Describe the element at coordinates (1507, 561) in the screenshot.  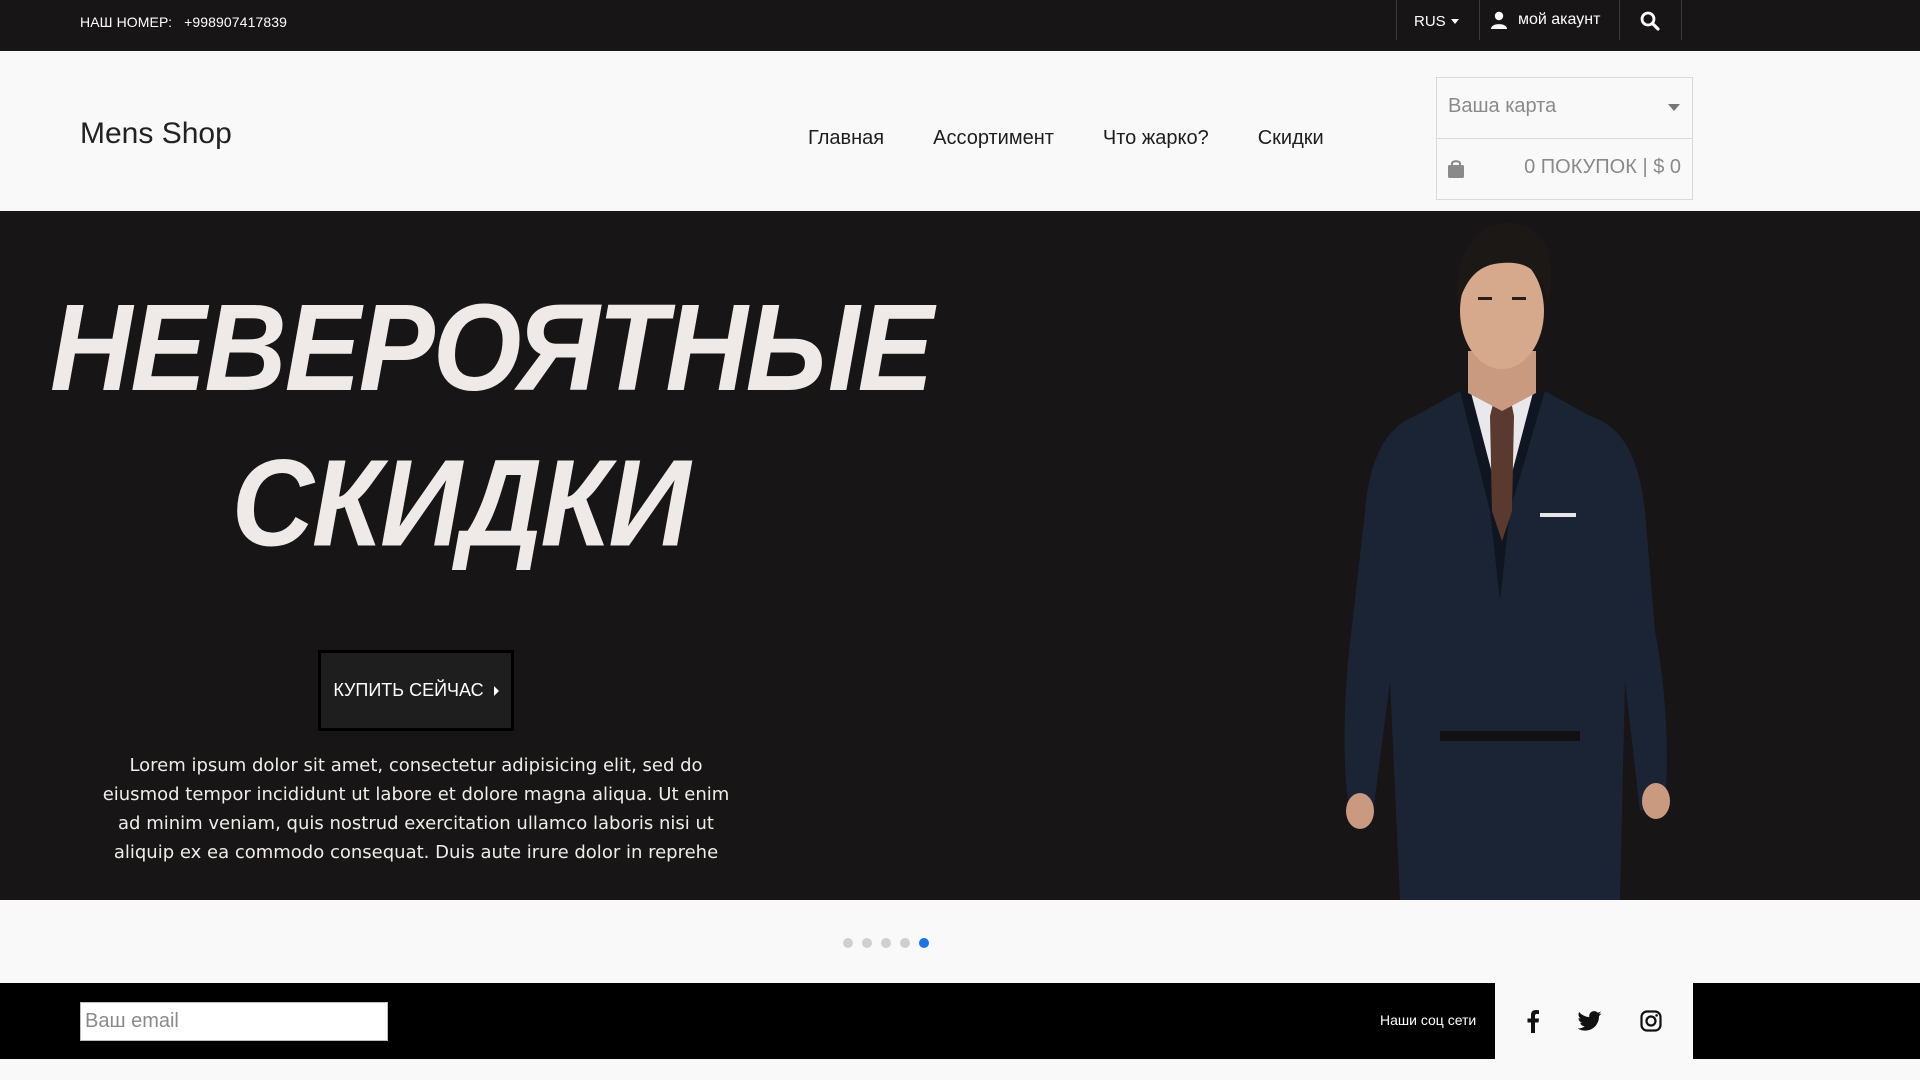
I see `model-image` at that location.